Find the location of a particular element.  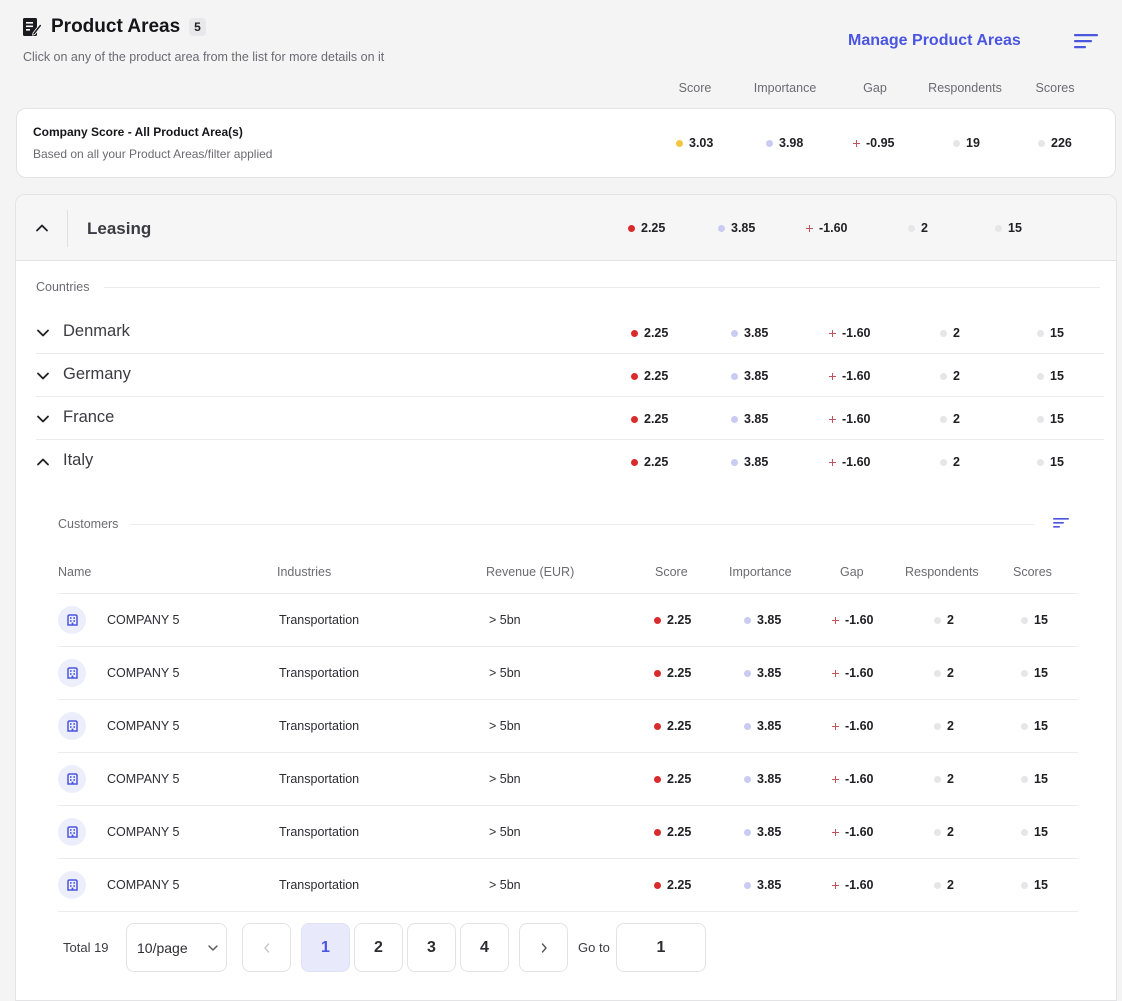

goto-label: Go to is located at coordinates (594, 947).